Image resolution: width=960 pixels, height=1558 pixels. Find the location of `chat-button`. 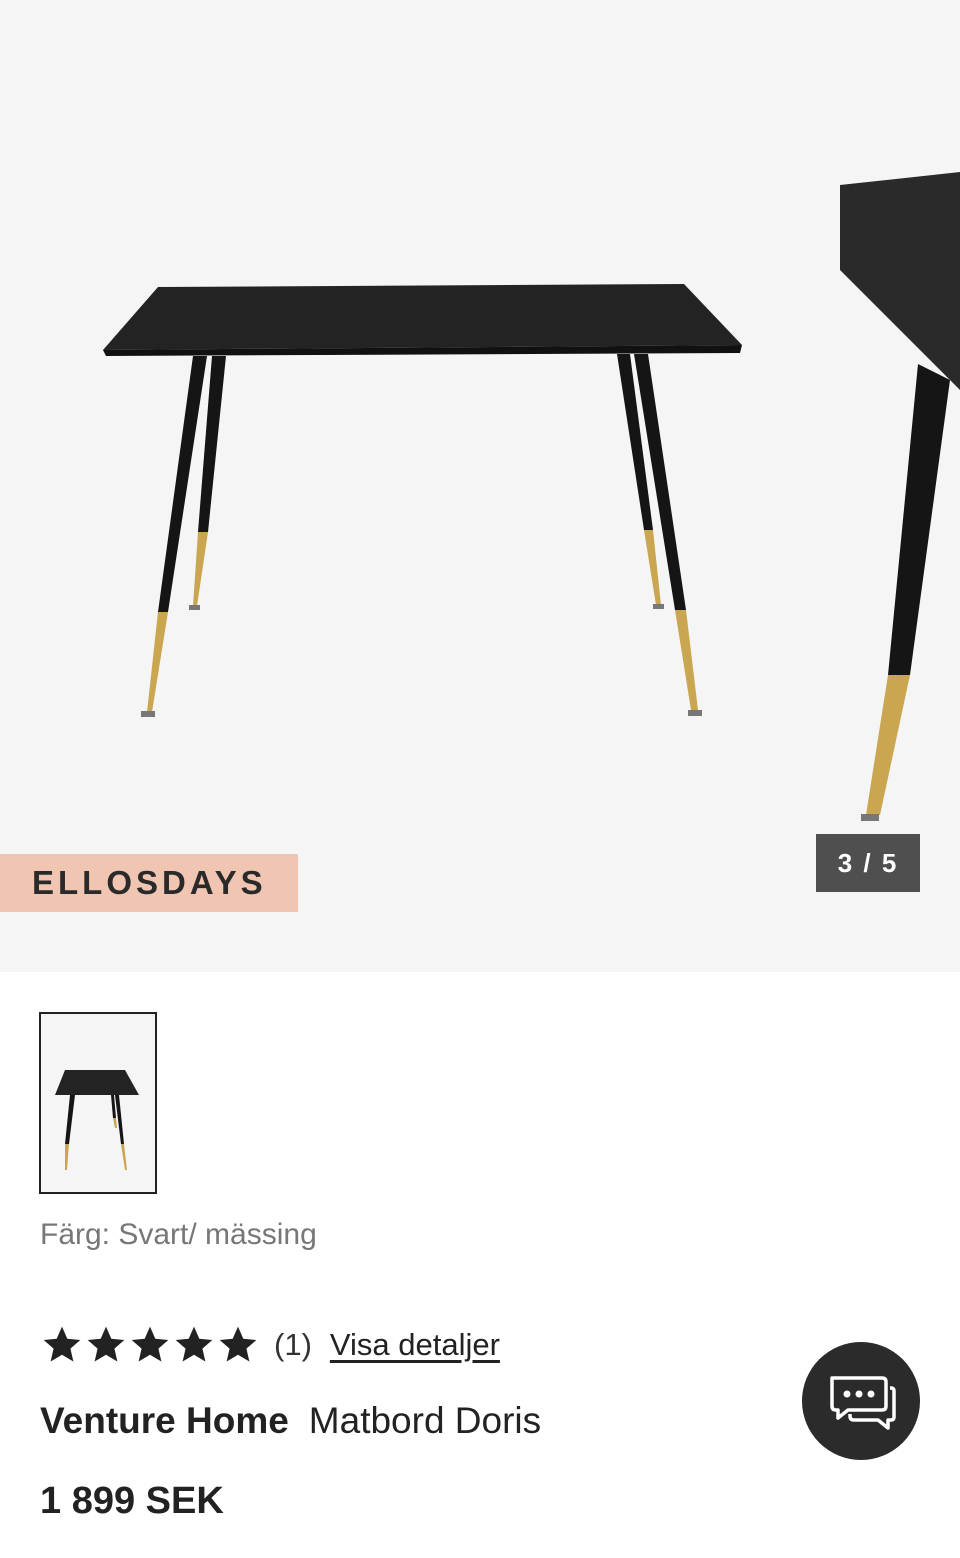

chat-button is located at coordinates (861, 1401).